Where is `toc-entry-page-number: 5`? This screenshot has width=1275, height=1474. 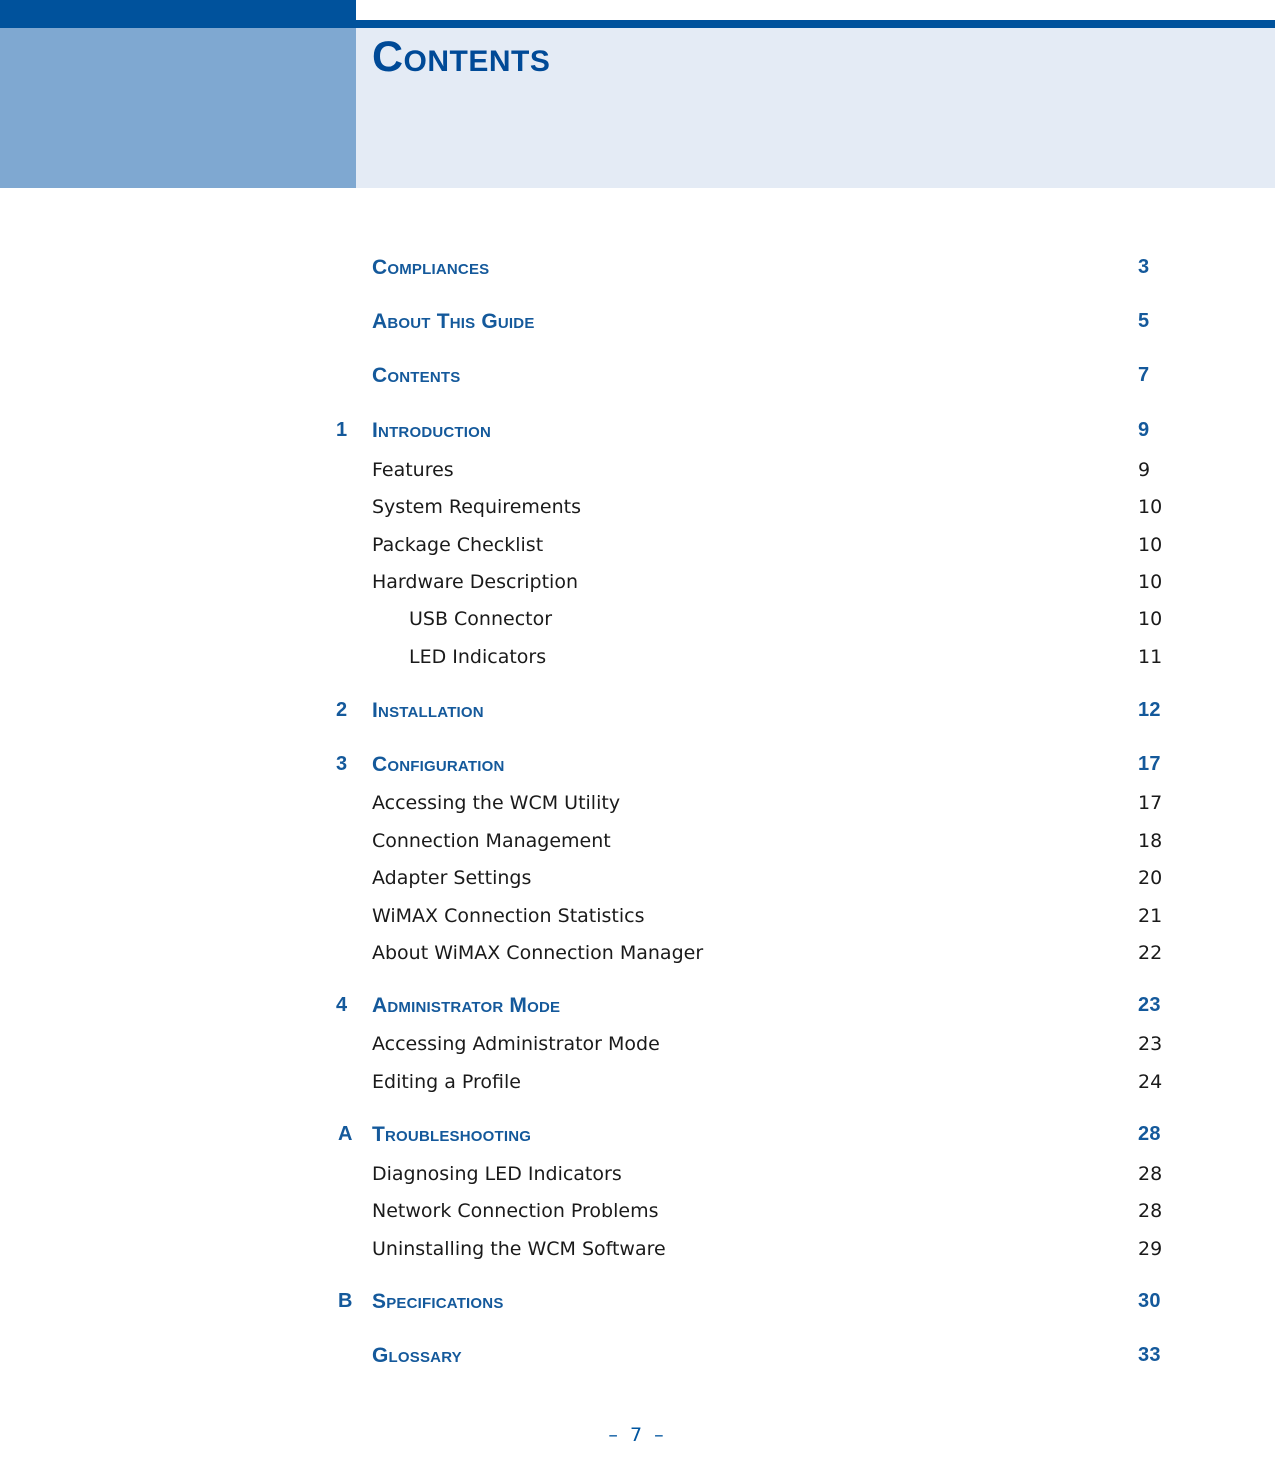
toc-entry-page-number: 5 is located at coordinates (1144, 321).